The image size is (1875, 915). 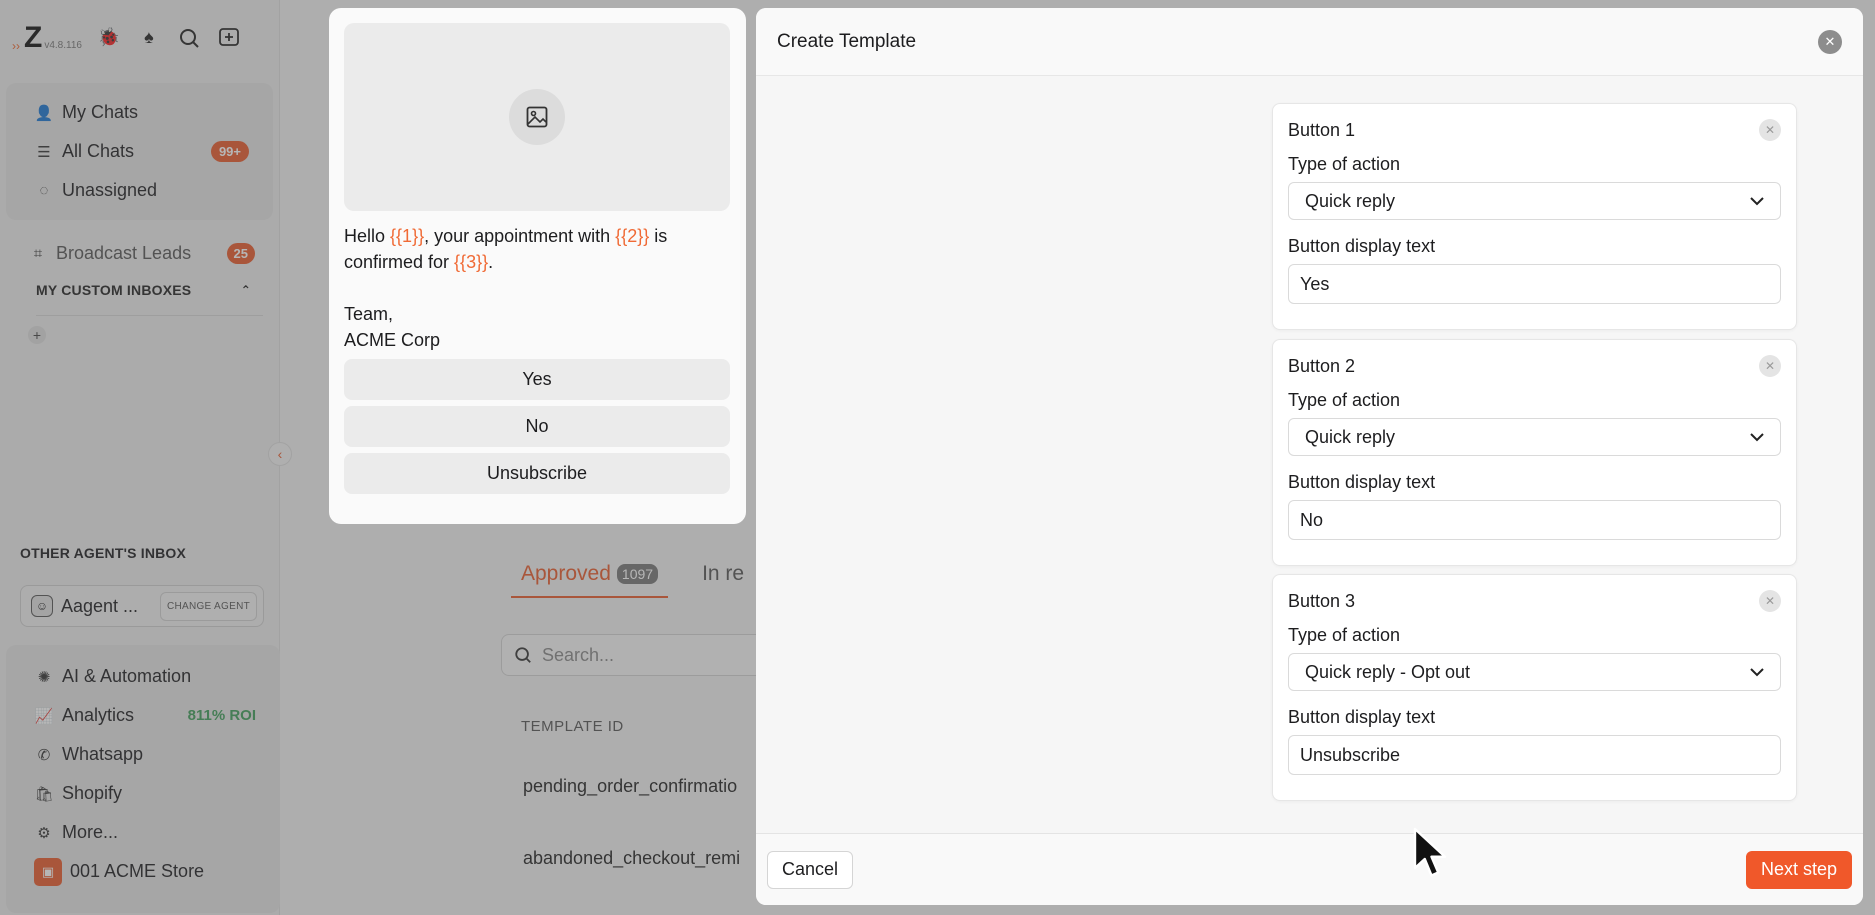 What do you see at coordinates (1534, 130) in the screenshot?
I see `card-header: Button 1 ✕` at bounding box center [1534, 130].